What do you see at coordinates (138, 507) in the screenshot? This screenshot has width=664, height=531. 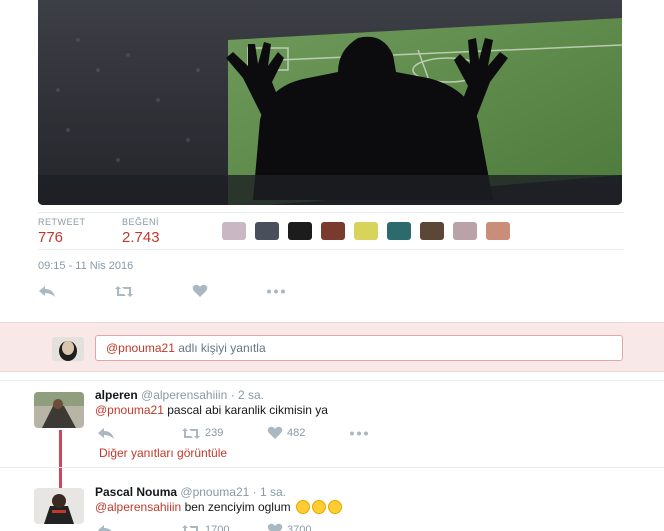 I see `mention-link: @alperensahiiin` at bounding box center [138, 507].